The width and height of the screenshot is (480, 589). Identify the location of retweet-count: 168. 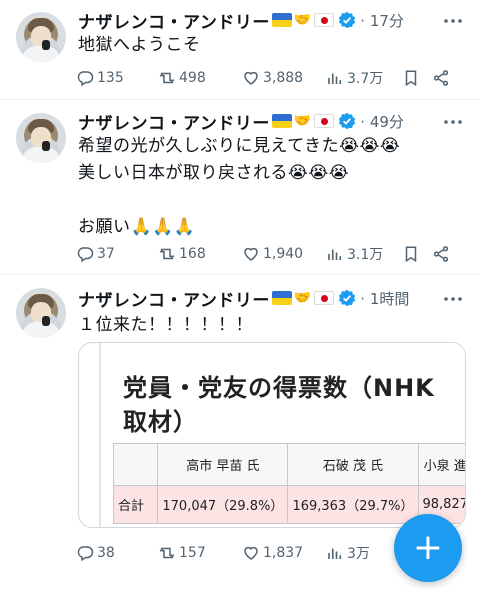
(192, 254).